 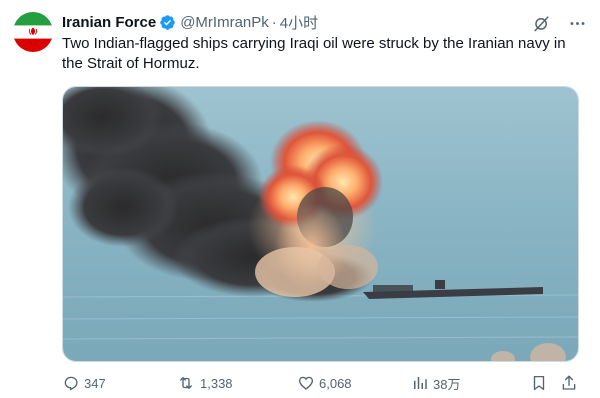 I want to click on bookmark-button, so click(x=541, y=383).